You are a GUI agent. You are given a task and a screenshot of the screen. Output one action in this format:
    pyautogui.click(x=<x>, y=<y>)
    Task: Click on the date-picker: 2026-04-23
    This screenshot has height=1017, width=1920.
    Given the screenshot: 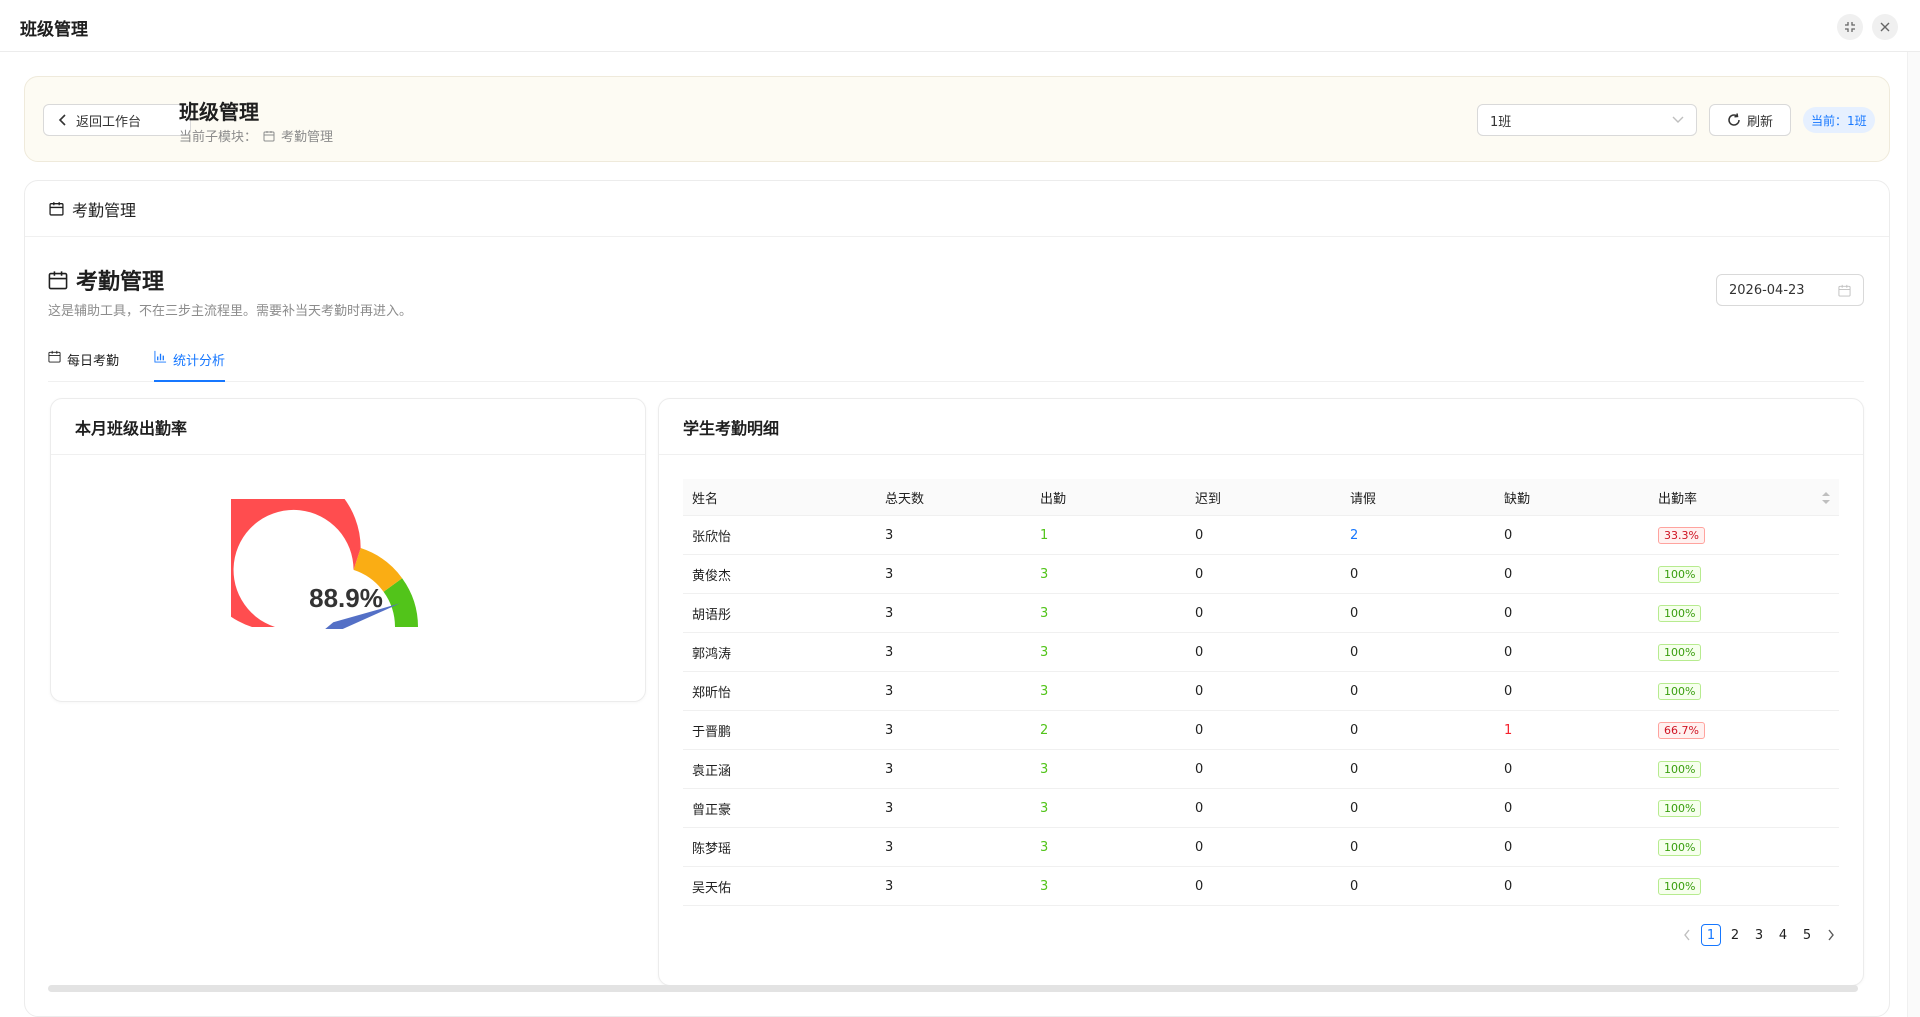 What is the action you would take?
    pyautogui.click(x=1790, y=290)
    